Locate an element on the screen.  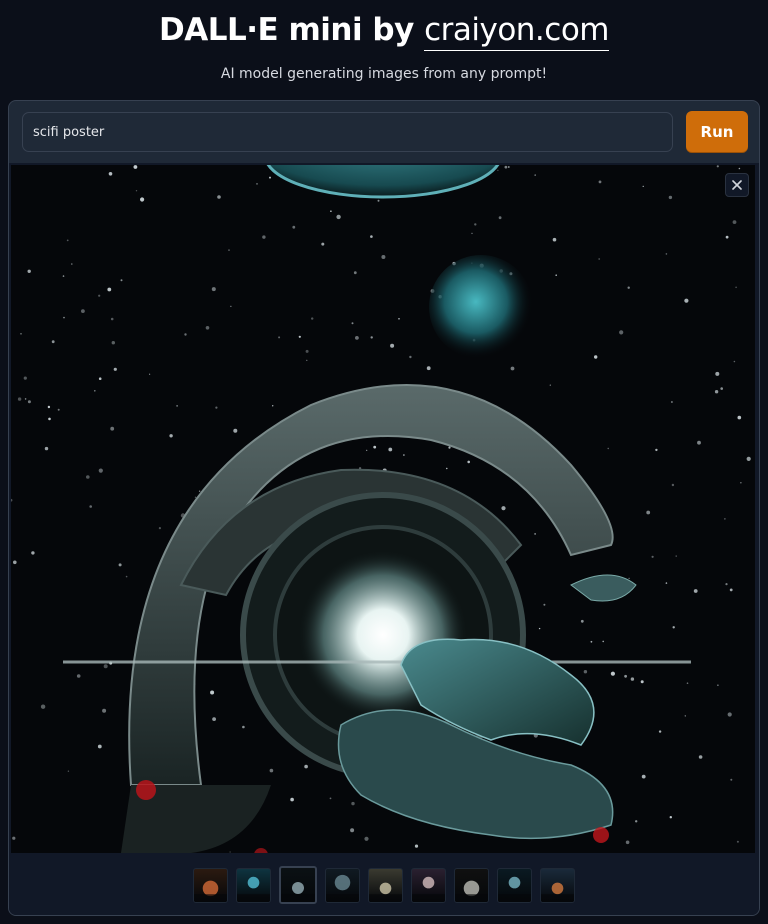
run-button: Run is located at coordinates (717, 132).